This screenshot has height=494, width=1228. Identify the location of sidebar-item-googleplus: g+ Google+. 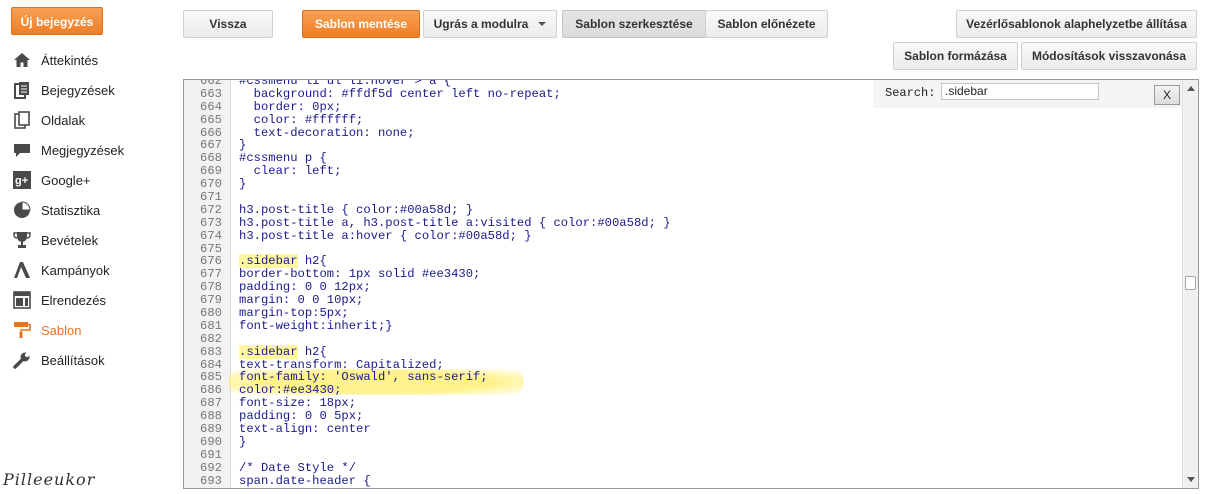
(87, 180).